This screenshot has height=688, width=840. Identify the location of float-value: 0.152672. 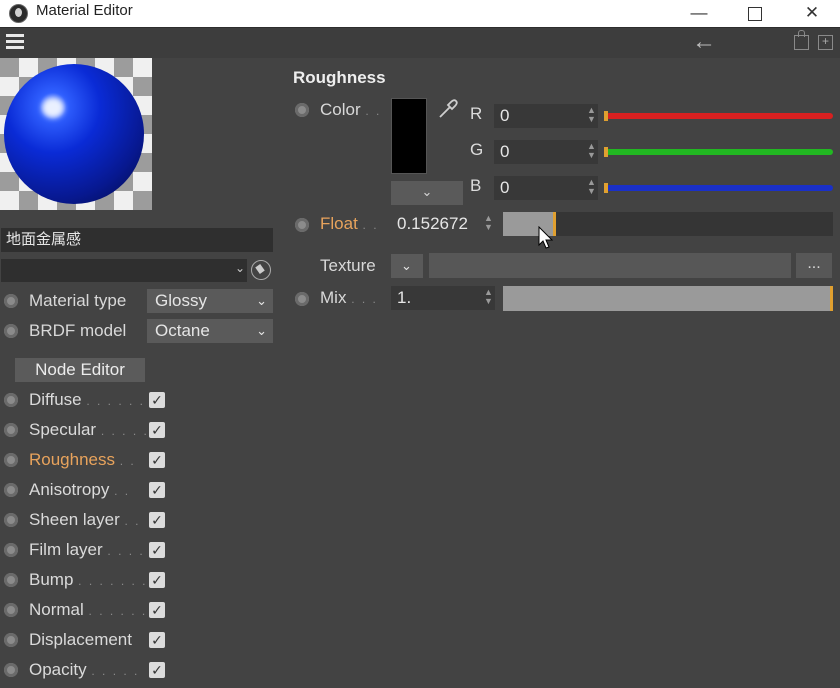
(432, 223).